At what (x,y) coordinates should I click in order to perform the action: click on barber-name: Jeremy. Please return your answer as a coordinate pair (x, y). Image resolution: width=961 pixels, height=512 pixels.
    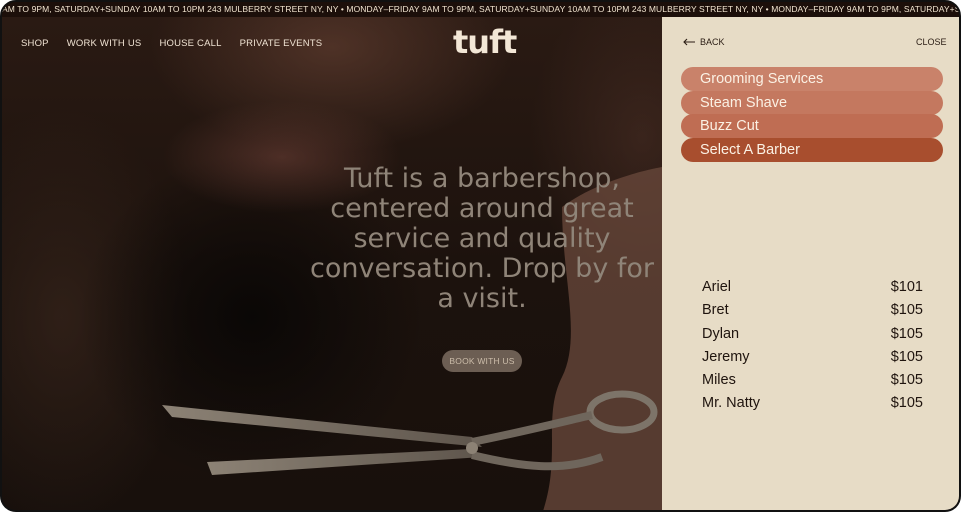
    Looking at the image, I should click on (726, 356).